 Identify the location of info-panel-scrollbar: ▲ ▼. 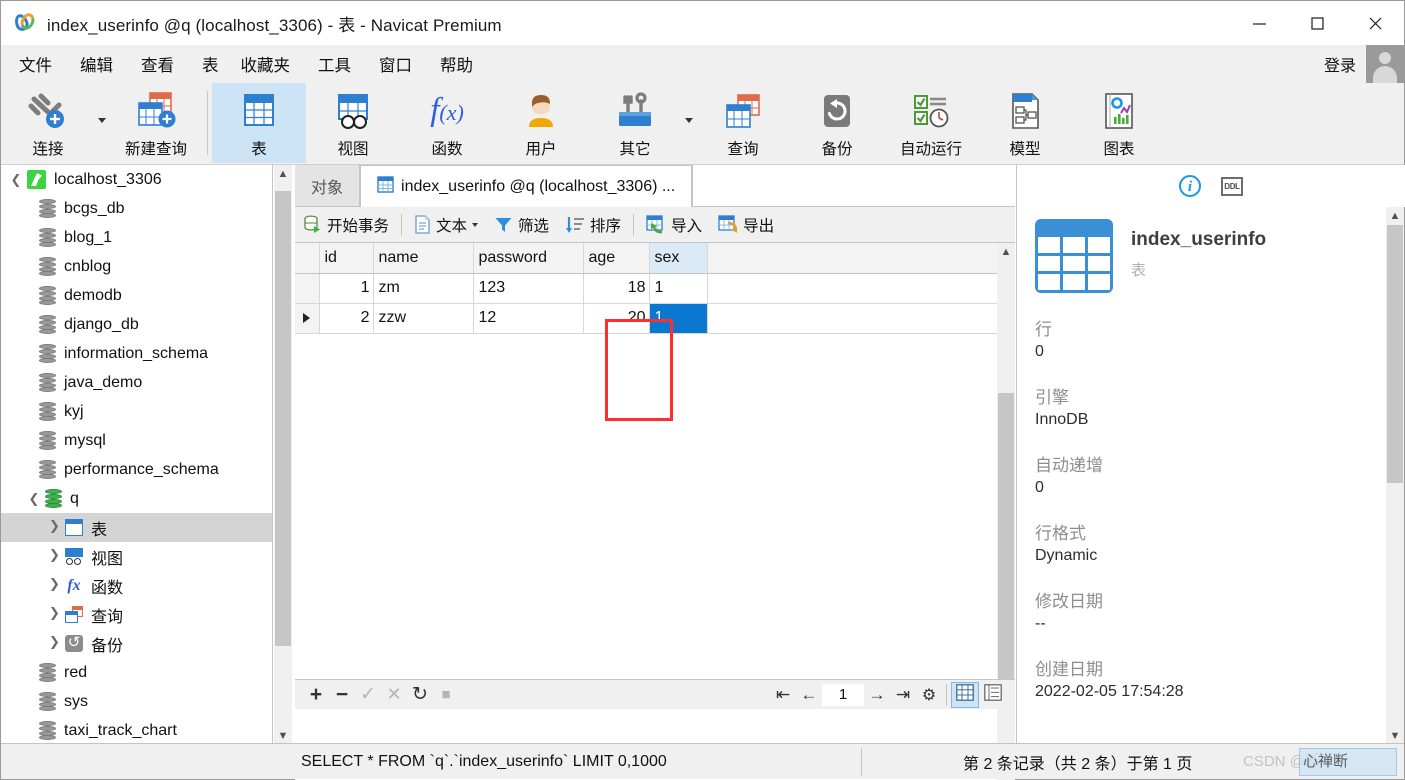
(1395, 476).